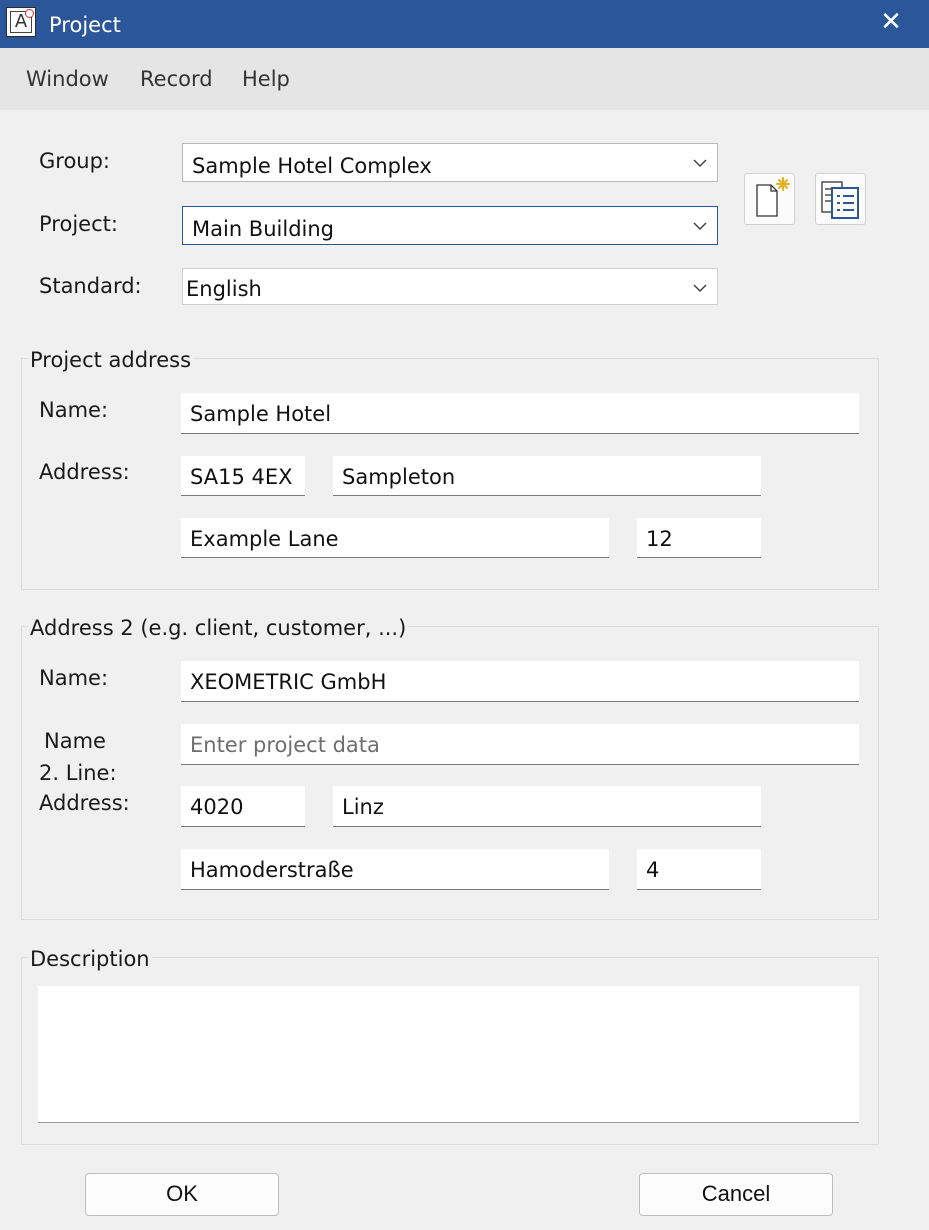  What do you see at coordinates (29, 13) in the screenshot?
I see `app-icon-badge` at bounding box center [29, 13].